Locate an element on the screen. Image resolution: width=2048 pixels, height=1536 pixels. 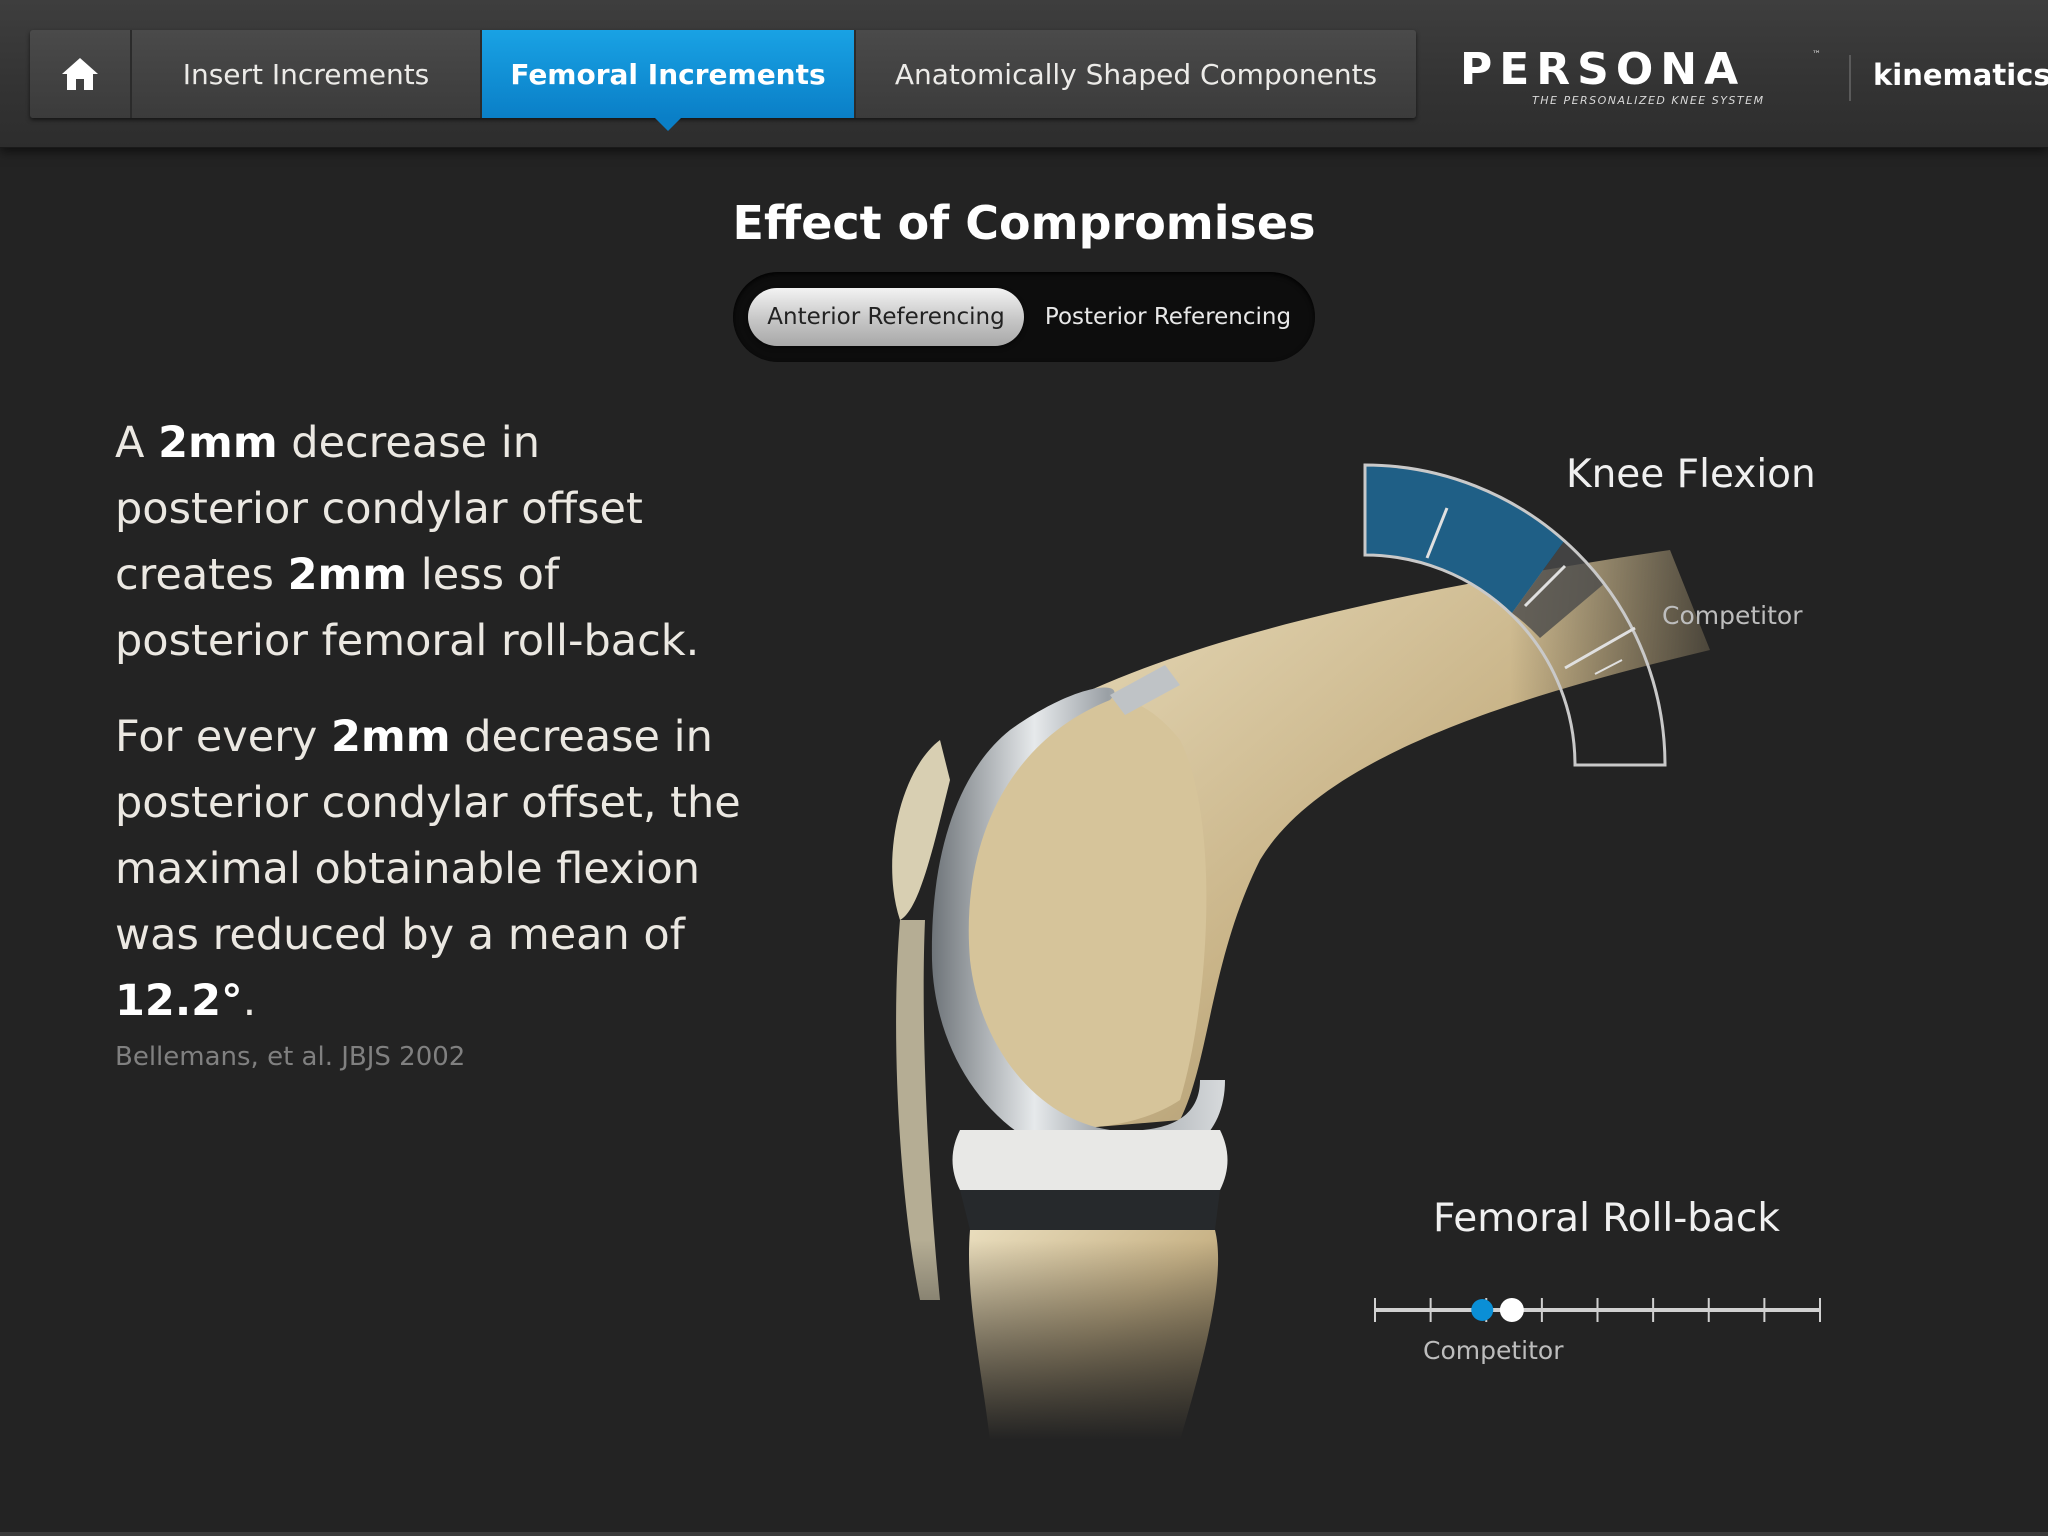
brand-divider is located at coordinates (1850, 78).